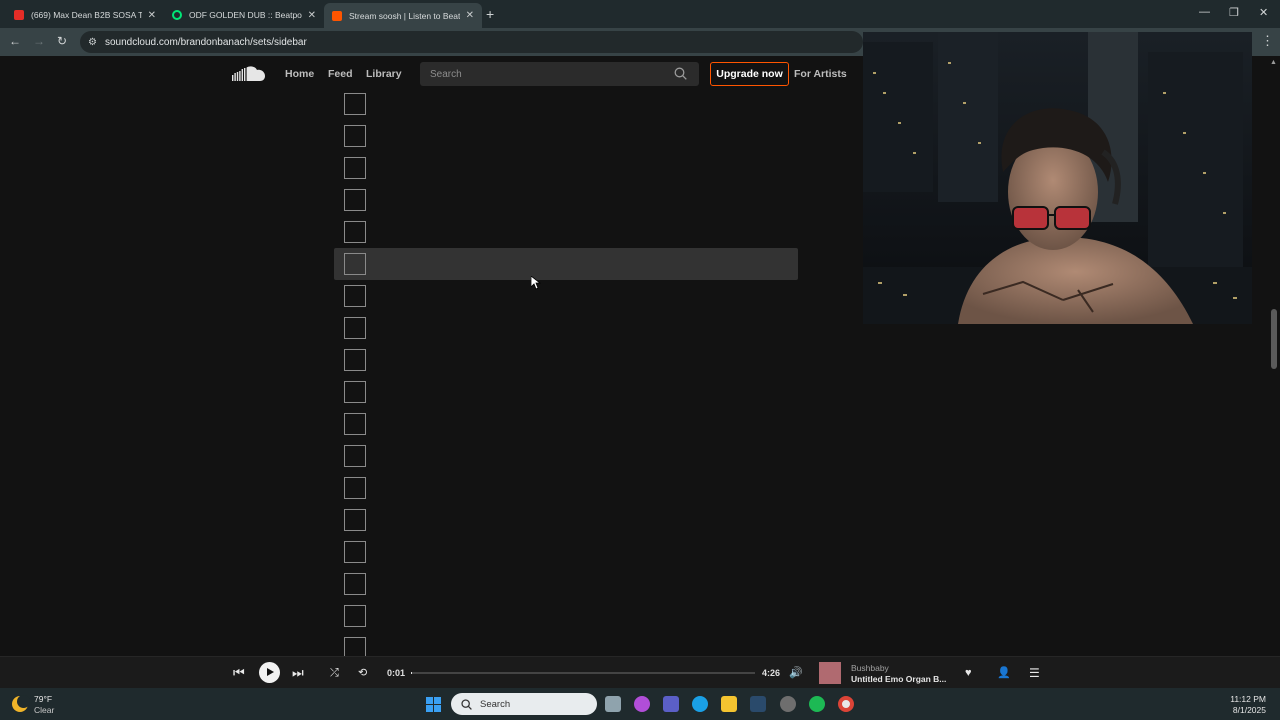  I want to click on chrome-icon, so click(846, 704).